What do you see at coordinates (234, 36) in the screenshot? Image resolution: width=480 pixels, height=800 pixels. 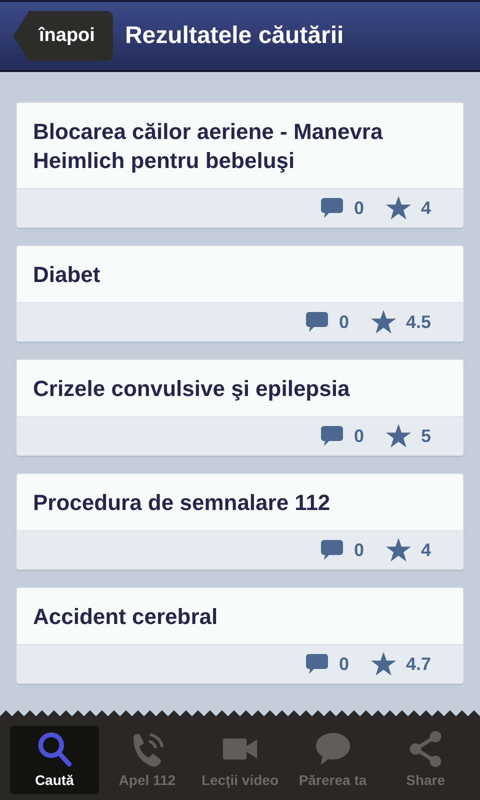 I see `screen-title: Rezultatele căutării` at bounding box center [234, 36].